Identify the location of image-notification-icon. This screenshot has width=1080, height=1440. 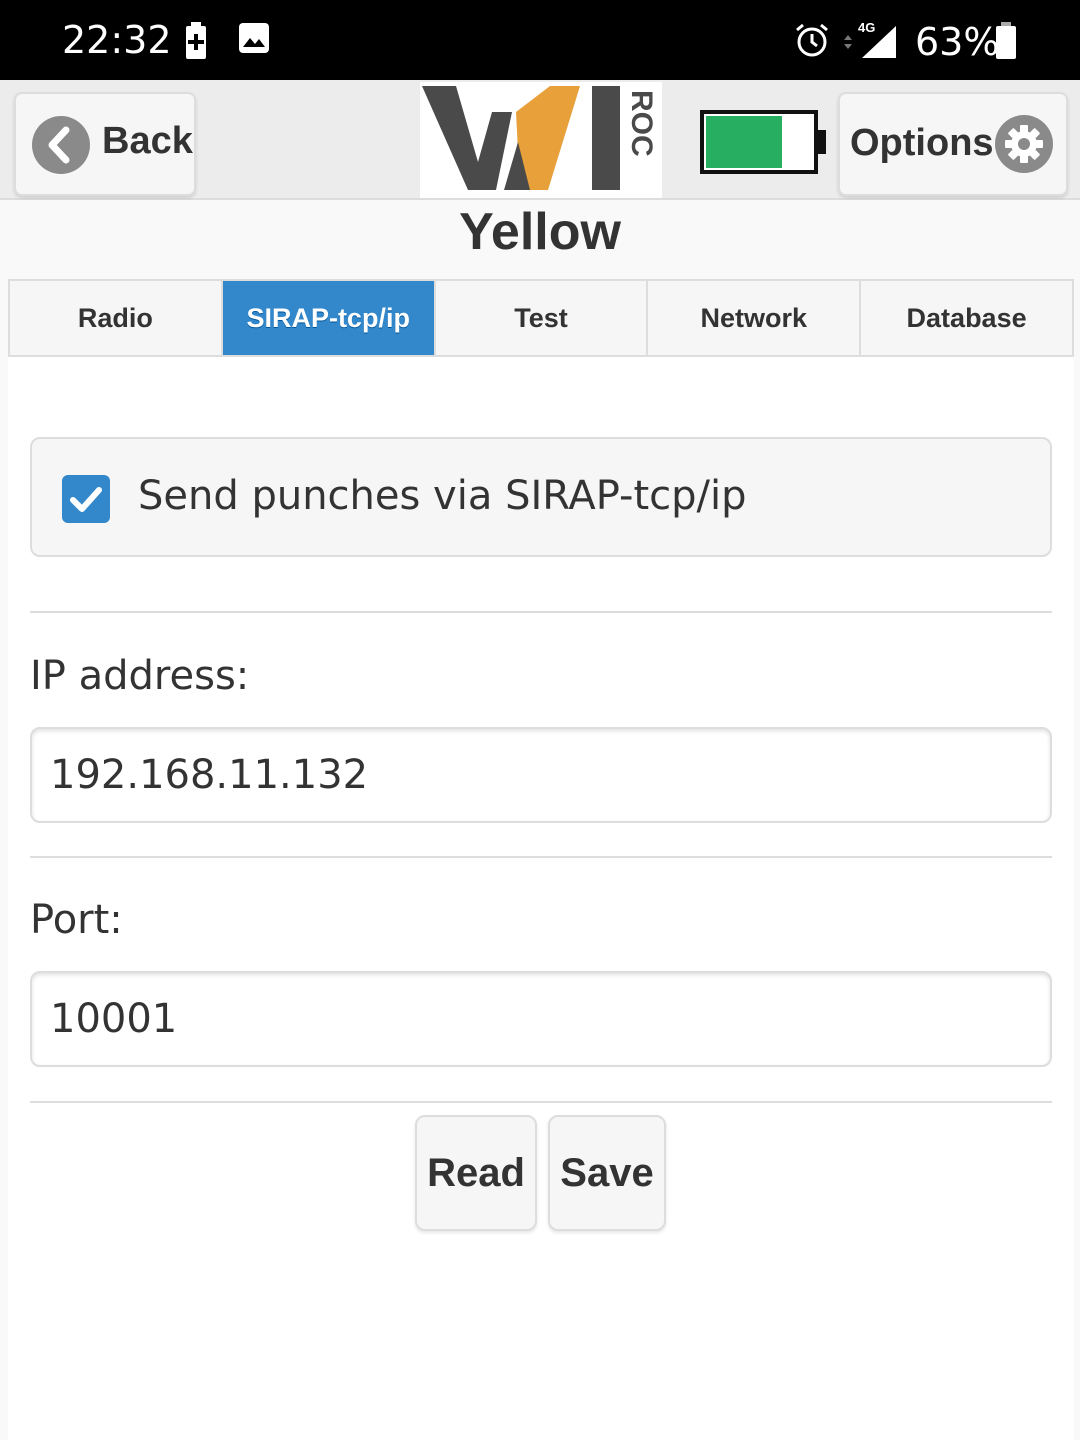
(254, 38).